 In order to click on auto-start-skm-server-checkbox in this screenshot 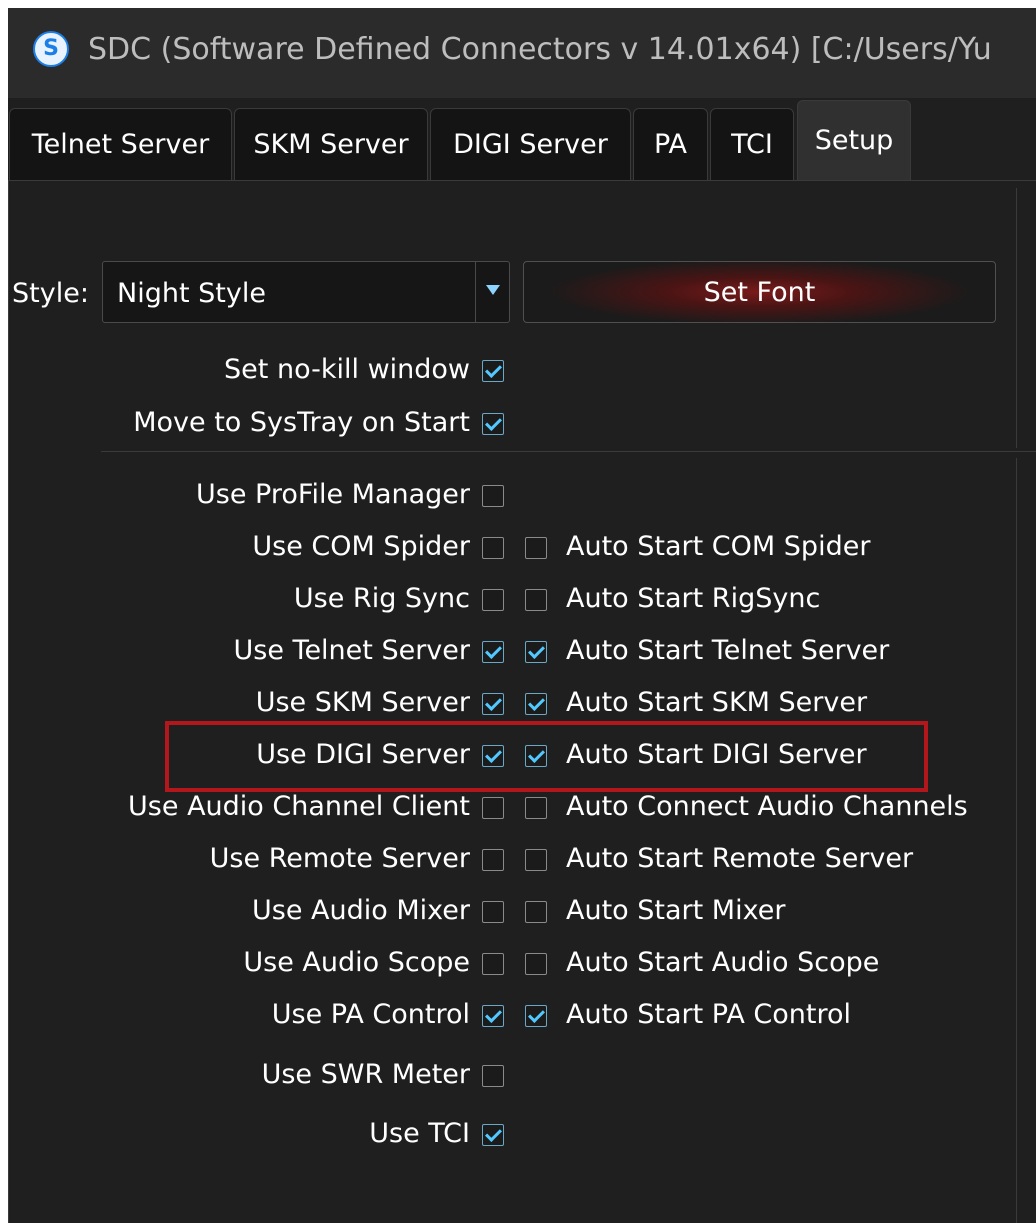, I will do `click(536, 704)`.